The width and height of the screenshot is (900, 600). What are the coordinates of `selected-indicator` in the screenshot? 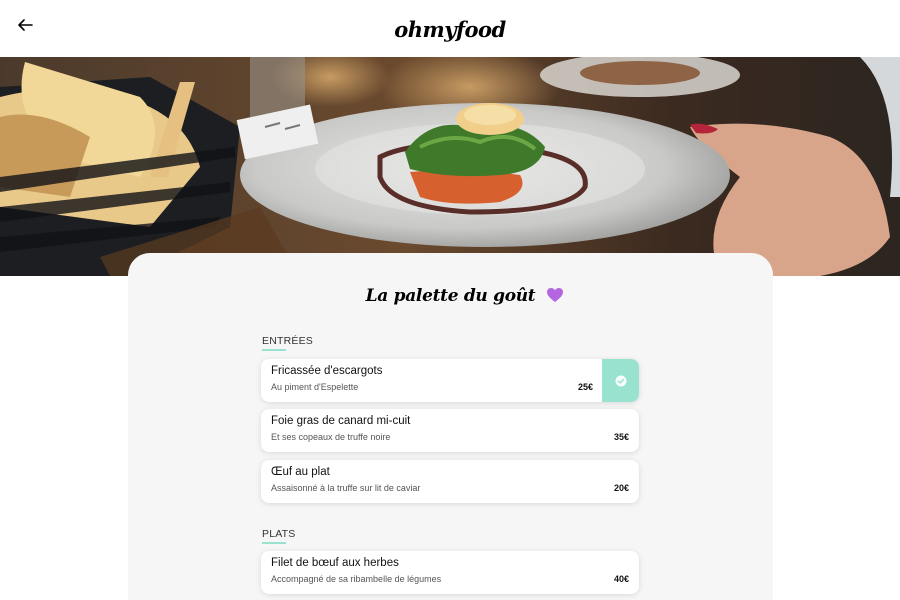 It's located at (620, 380).